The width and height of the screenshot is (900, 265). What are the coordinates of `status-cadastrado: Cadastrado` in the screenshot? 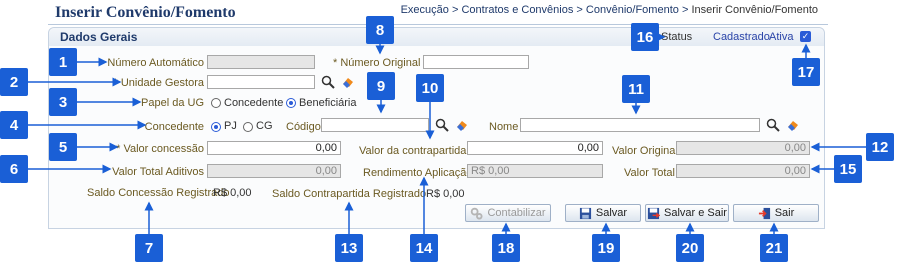 It's located at (741, 37).